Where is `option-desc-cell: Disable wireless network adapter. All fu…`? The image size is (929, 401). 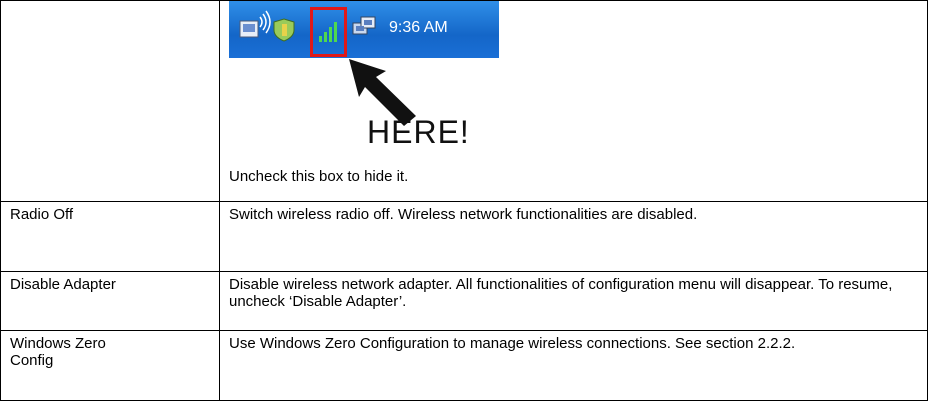 option-desc-cell: Disable wireless network adapter. All fu… is located at coordinates (573, 301).